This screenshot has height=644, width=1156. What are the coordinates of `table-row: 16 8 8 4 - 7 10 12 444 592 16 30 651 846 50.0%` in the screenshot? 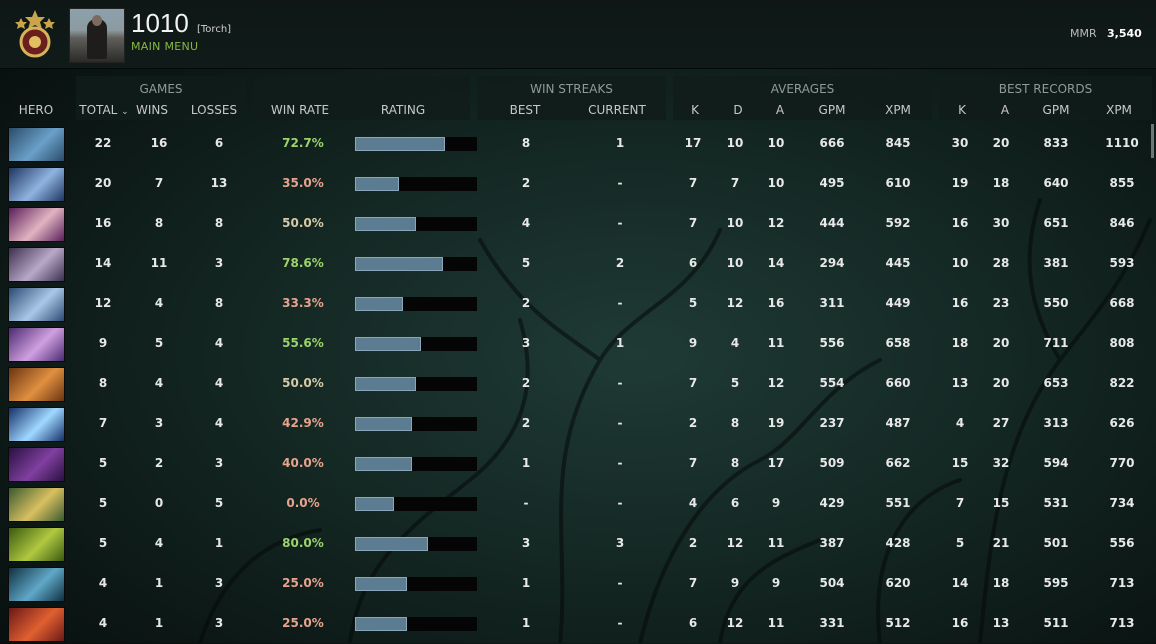 It's located at (578, 224).